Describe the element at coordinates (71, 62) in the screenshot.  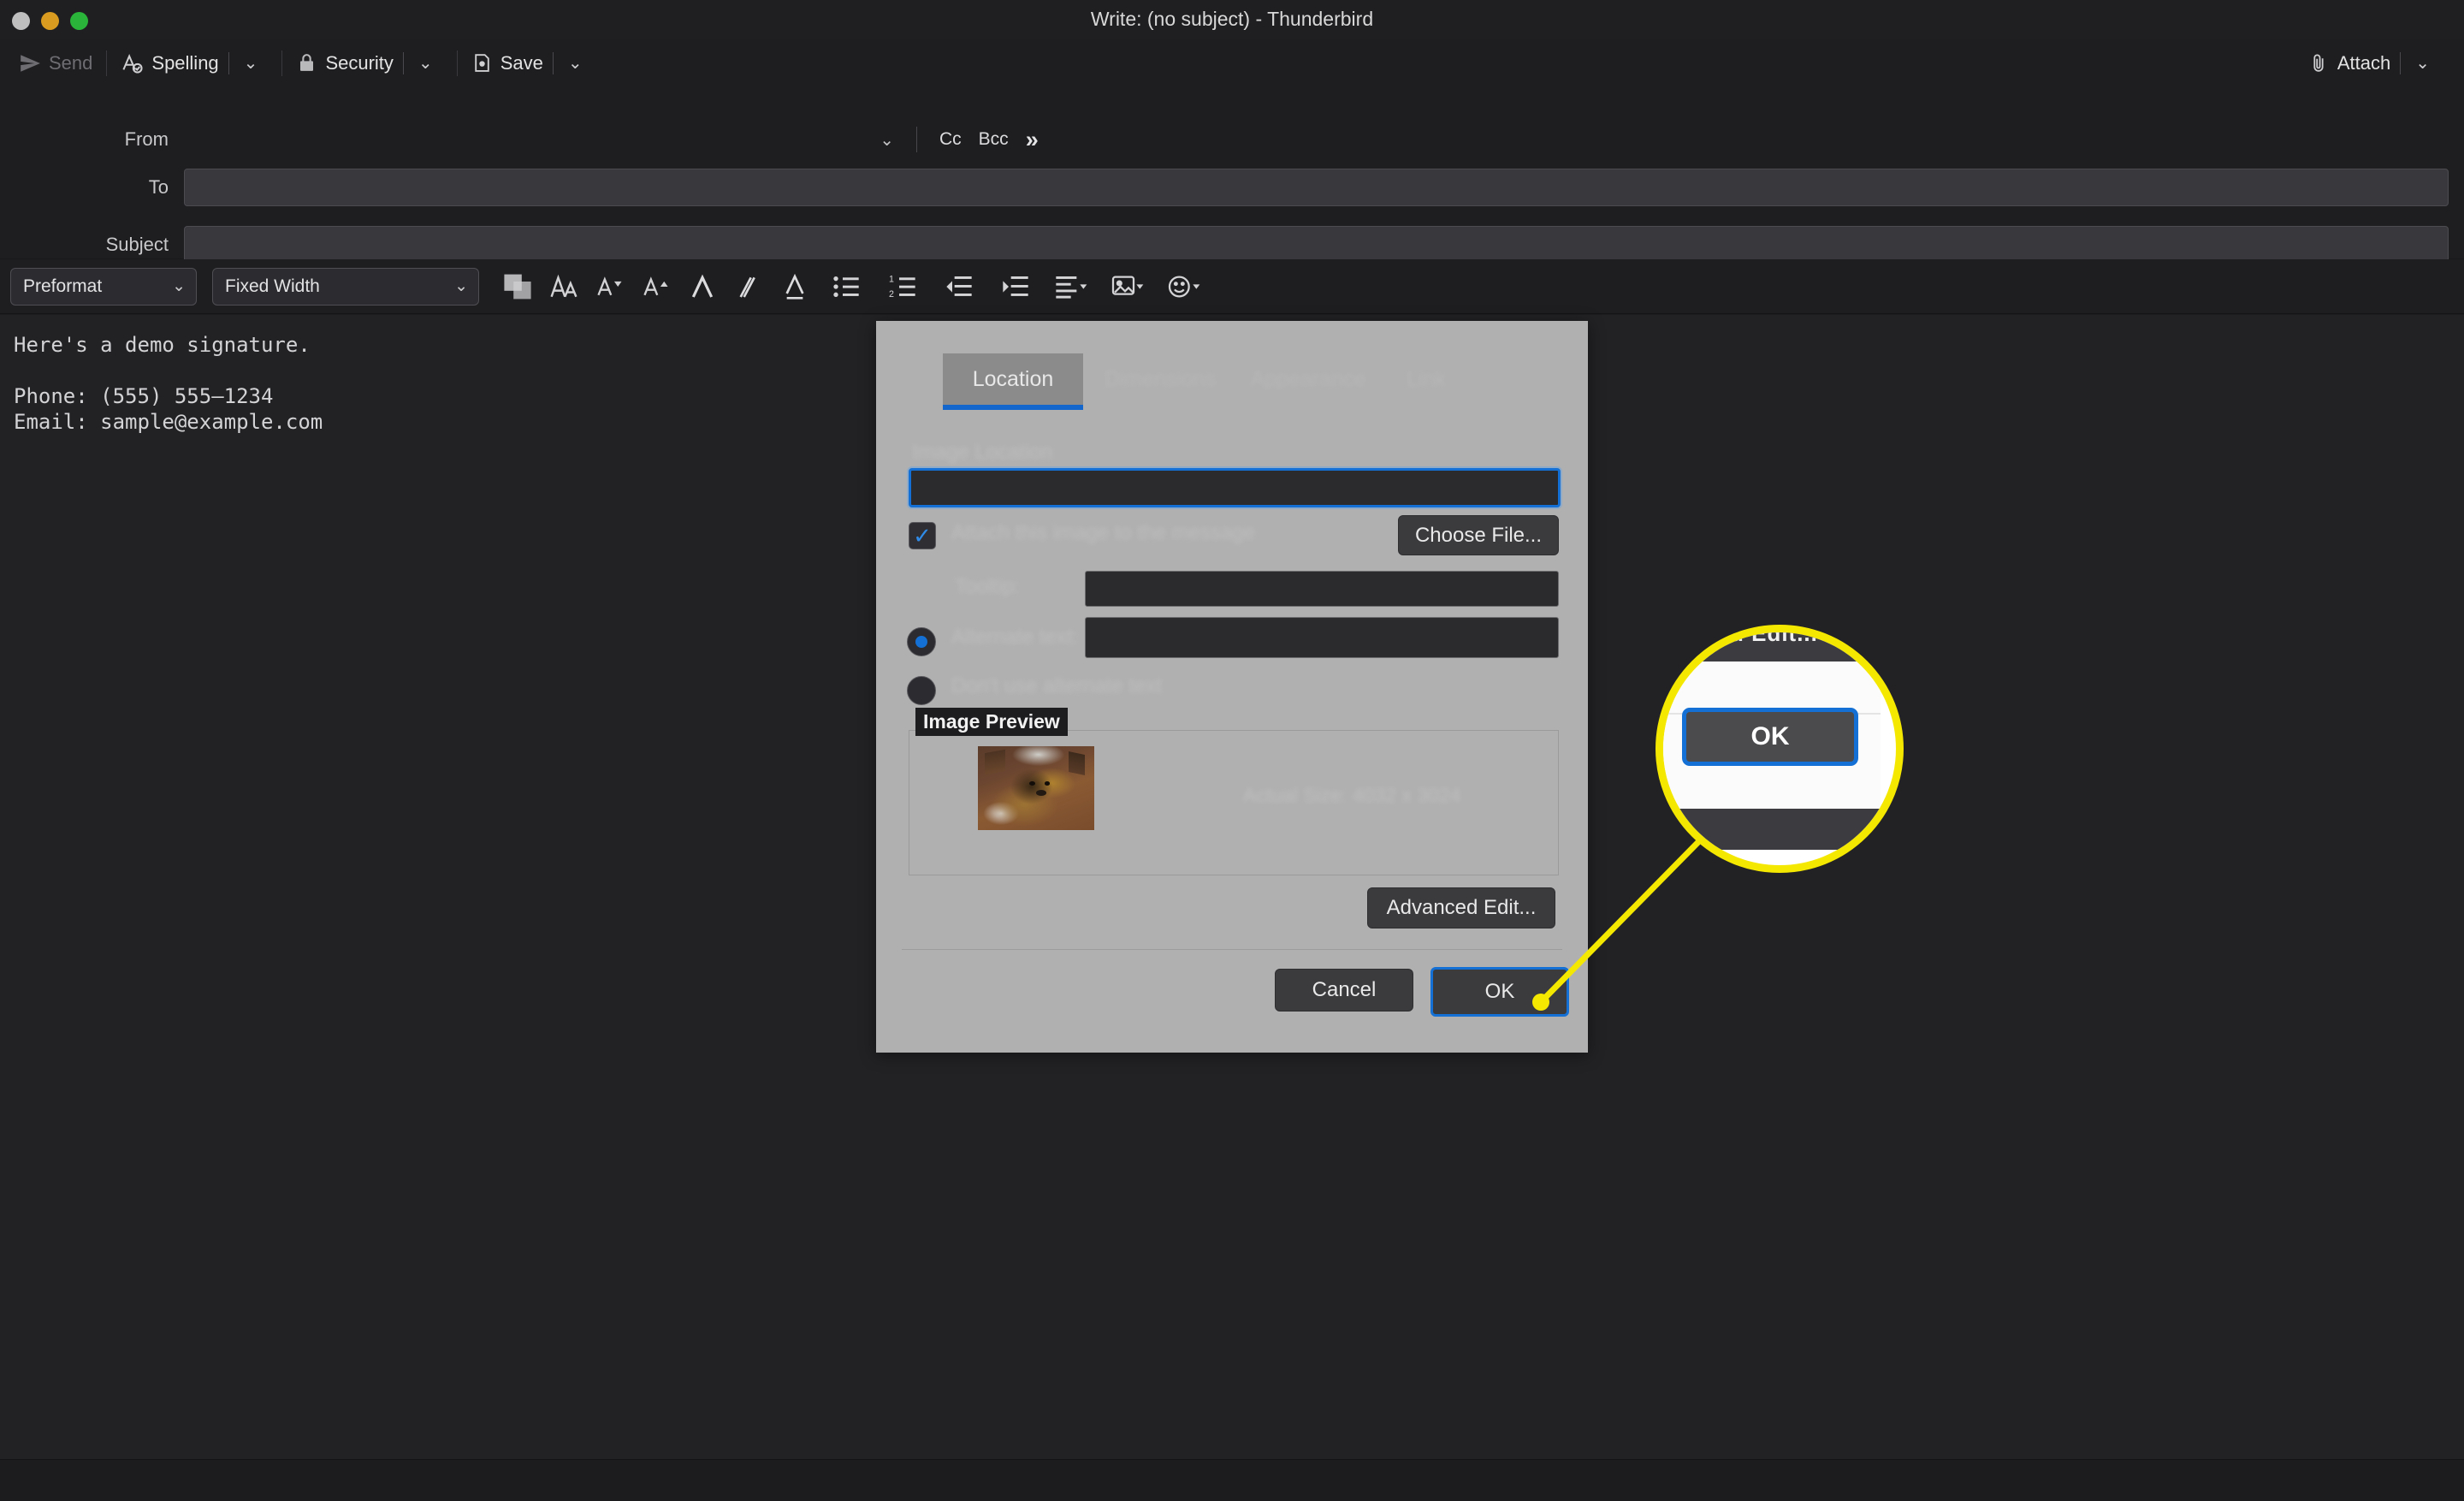
I see `send-label: Send` at that location.